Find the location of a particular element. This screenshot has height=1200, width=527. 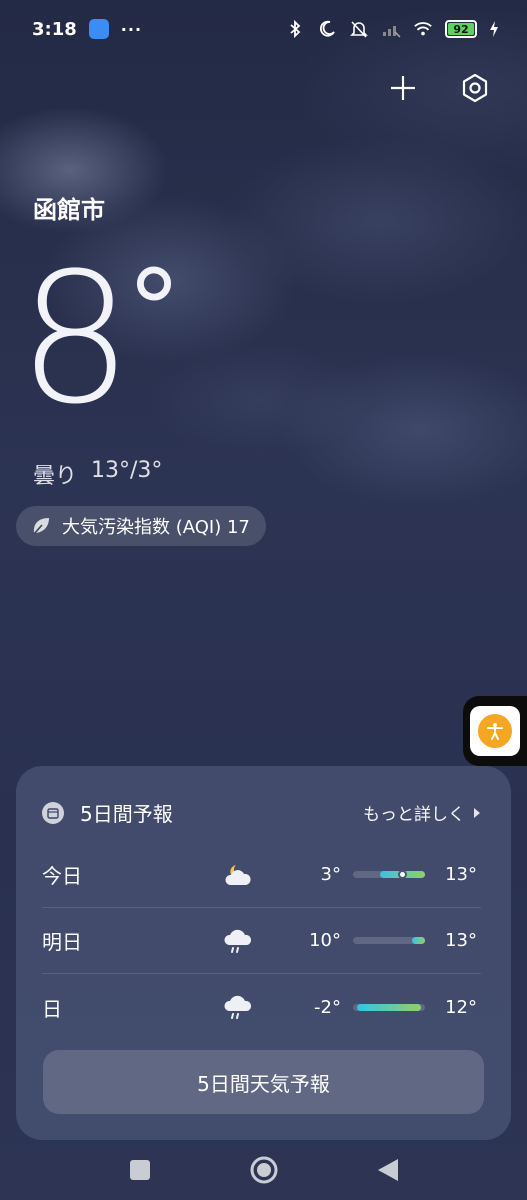

battery-level: 92 is located at coordinates (461, 29).